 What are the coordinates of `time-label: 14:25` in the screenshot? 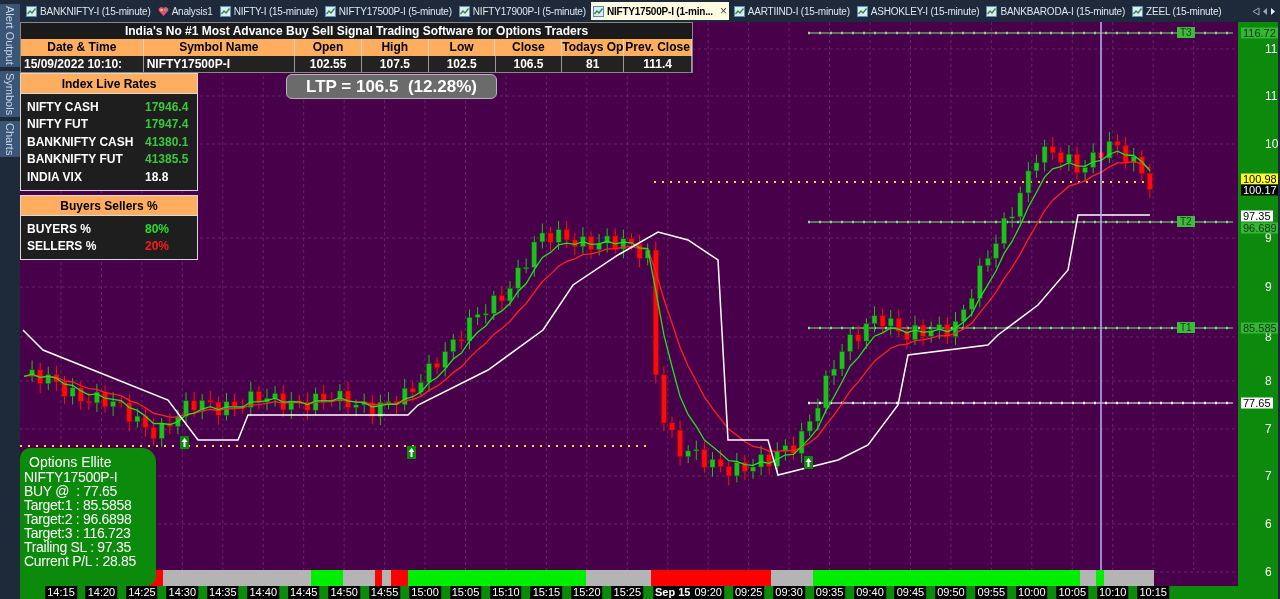 It's located at (142, 592).